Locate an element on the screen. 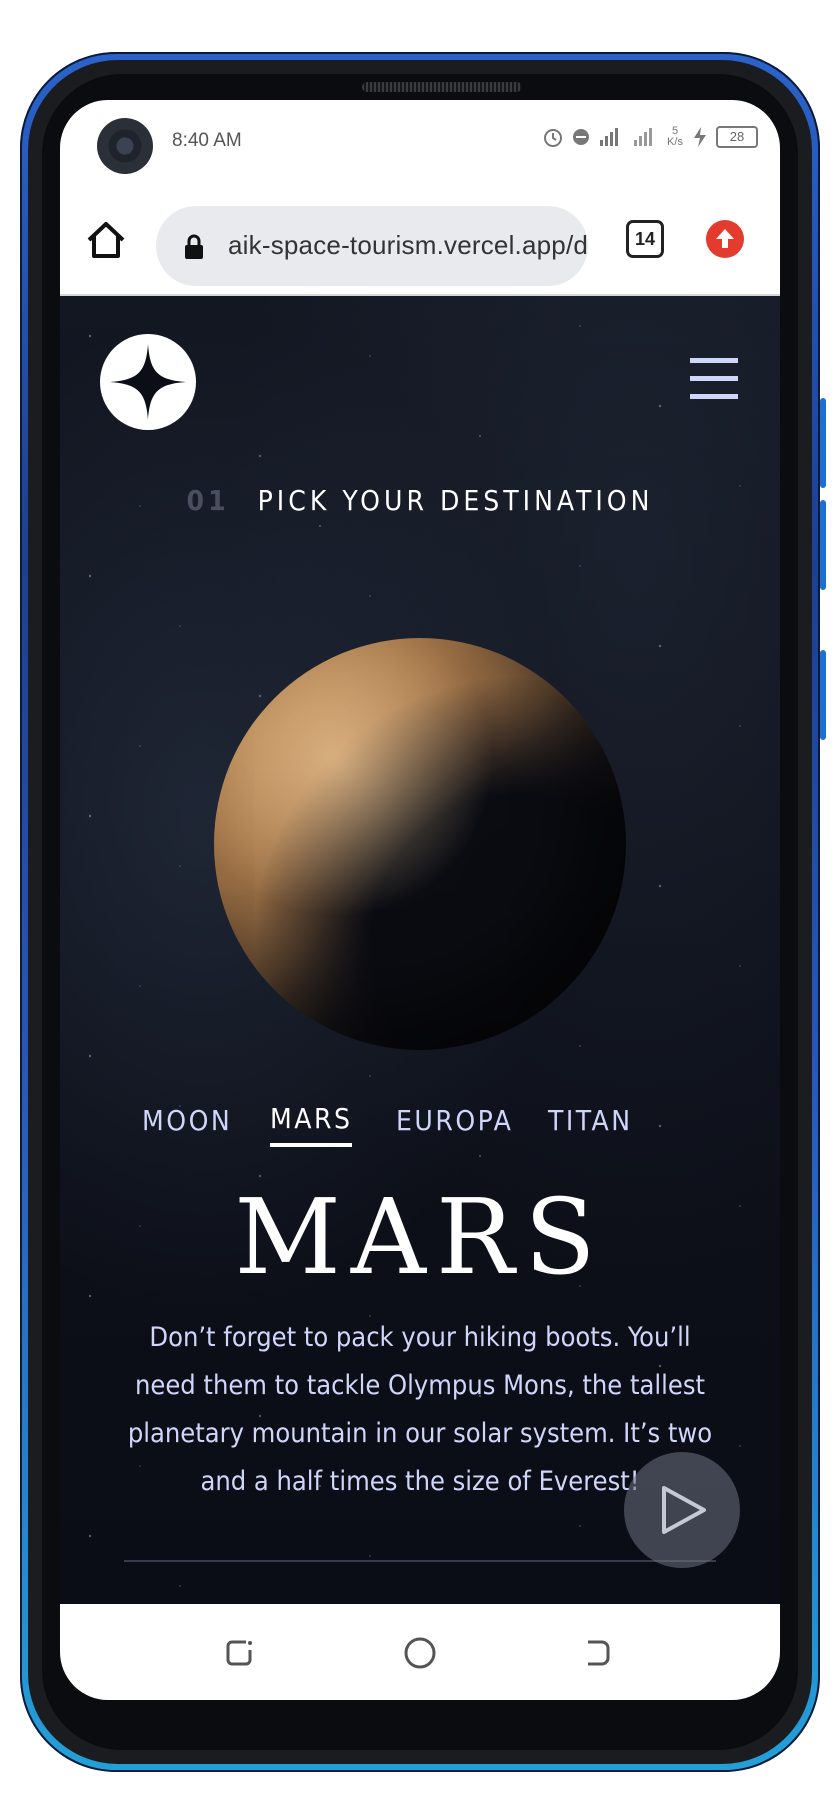  extension-icon is located at coordinates (725, 238).